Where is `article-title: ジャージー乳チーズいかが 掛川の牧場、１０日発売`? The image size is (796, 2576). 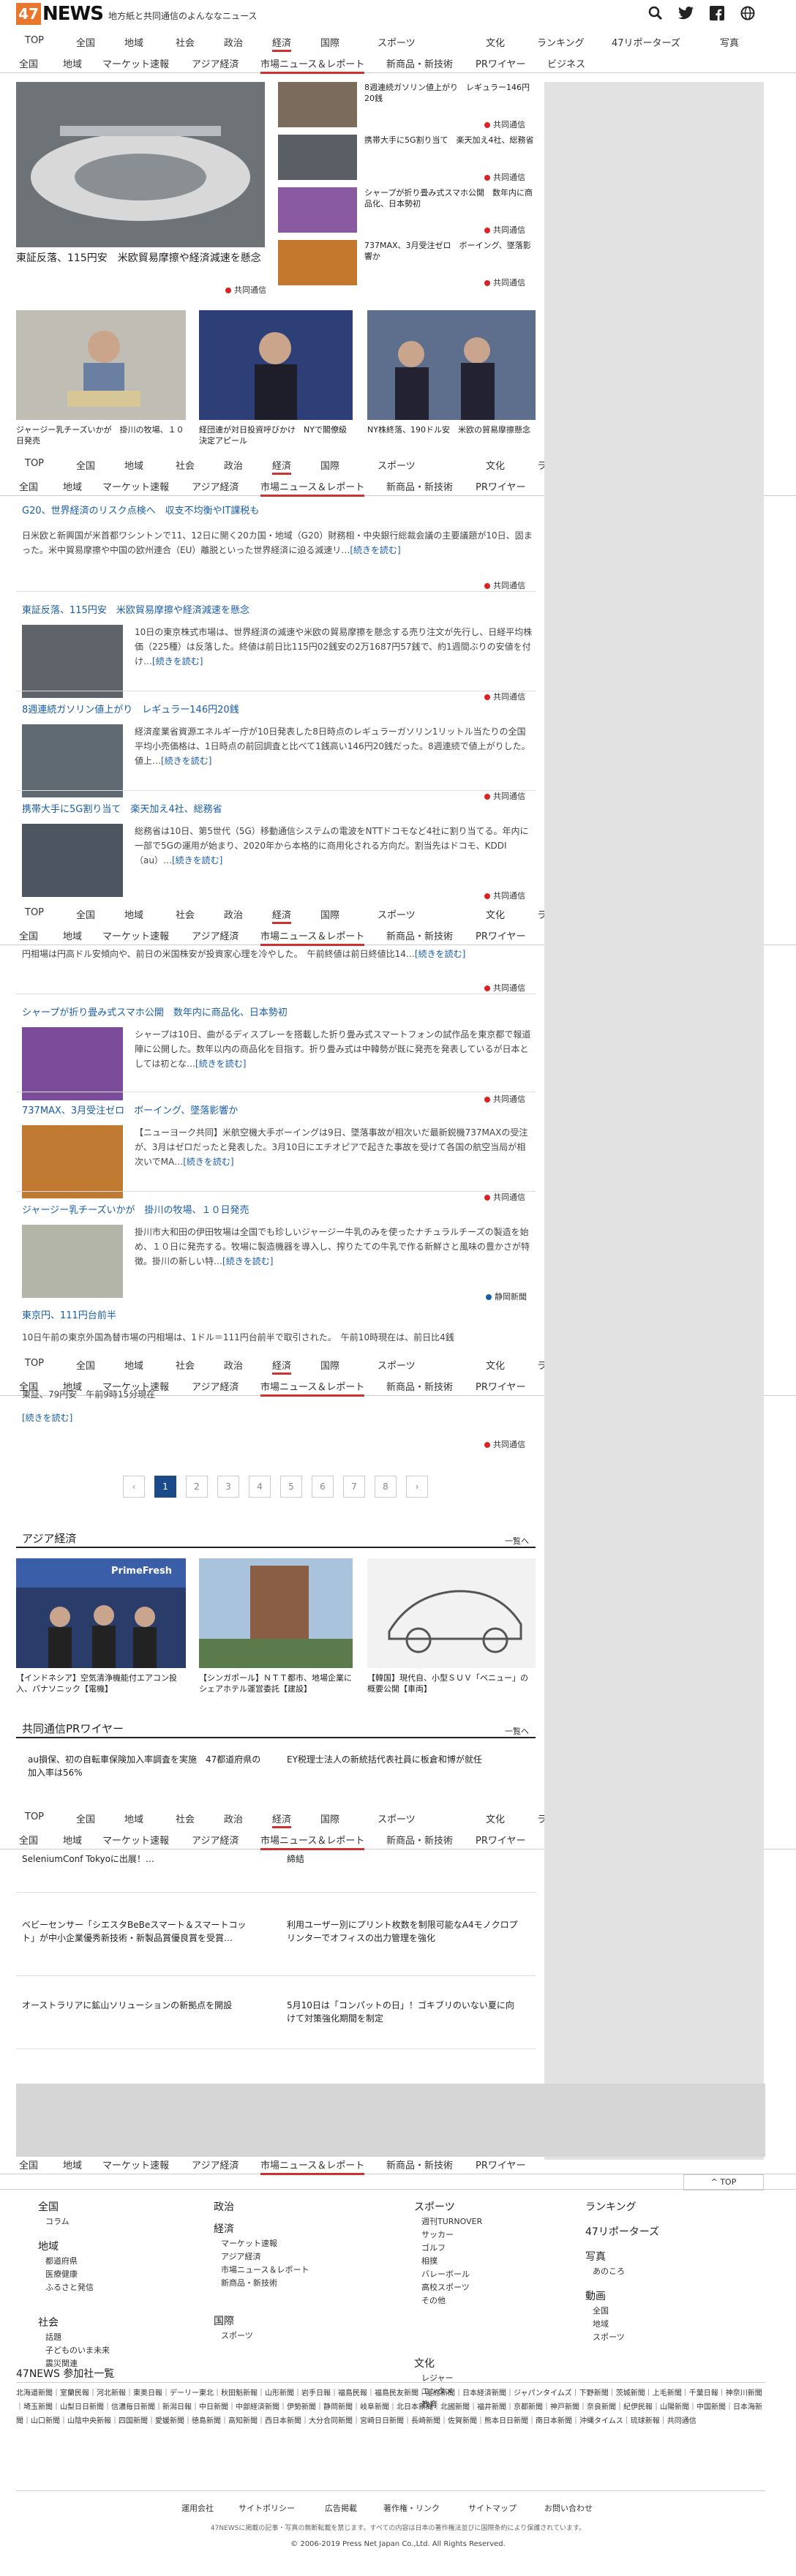 article-title: ジャージー乳チーズいかが 掛川の牧場、１０日発売 is located at coordinates (278, 1210).